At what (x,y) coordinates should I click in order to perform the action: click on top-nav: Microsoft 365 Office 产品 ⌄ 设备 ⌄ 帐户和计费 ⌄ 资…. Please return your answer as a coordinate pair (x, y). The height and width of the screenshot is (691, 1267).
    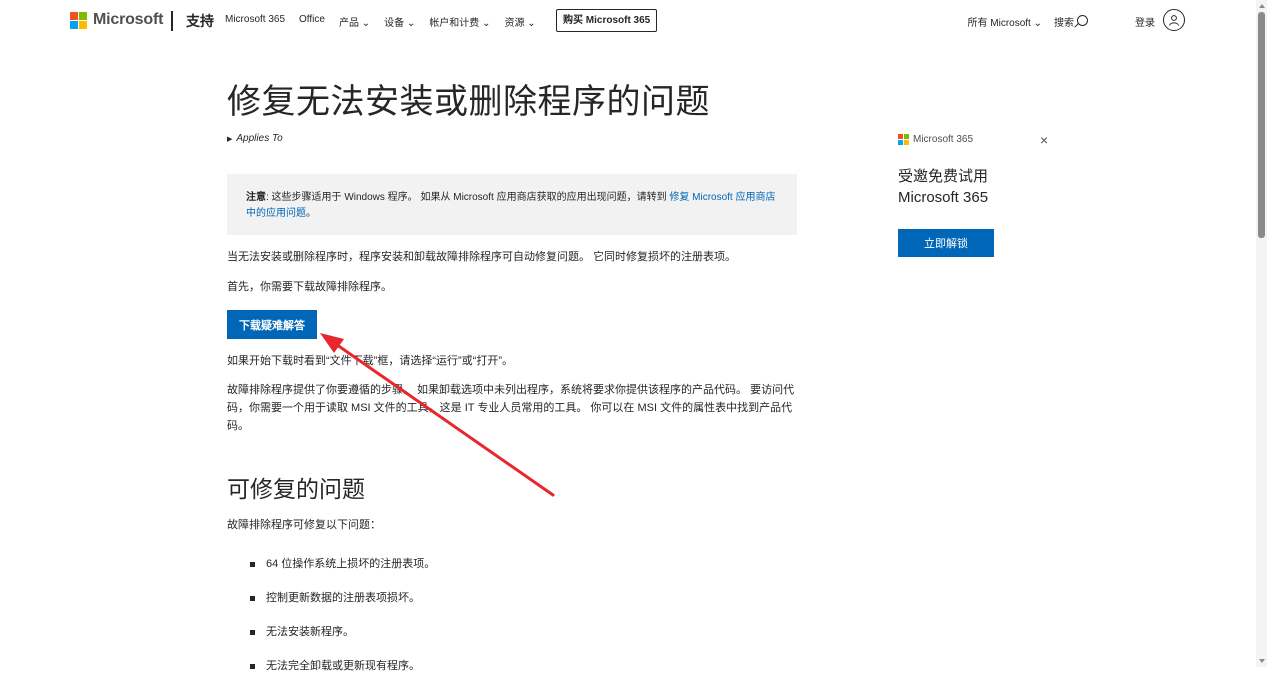
    Looking at the image, I should click on (380, 21).